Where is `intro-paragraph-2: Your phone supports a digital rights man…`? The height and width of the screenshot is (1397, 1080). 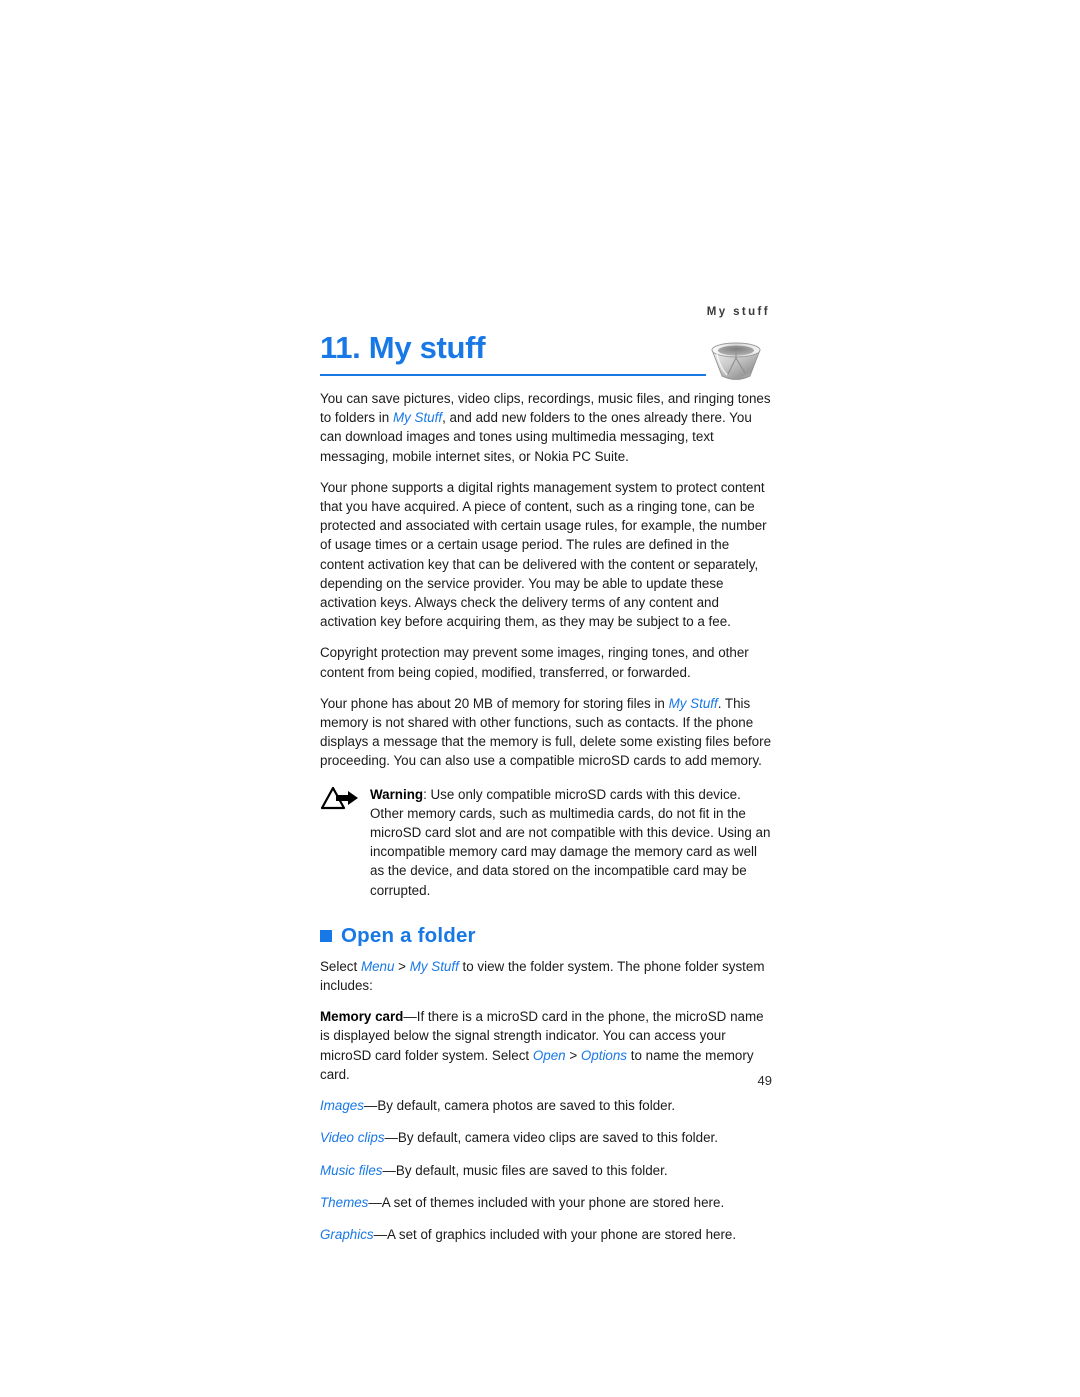 intro-paragraph-2: Your phone supports a digital rights man… is located at coordinates (543, 554).